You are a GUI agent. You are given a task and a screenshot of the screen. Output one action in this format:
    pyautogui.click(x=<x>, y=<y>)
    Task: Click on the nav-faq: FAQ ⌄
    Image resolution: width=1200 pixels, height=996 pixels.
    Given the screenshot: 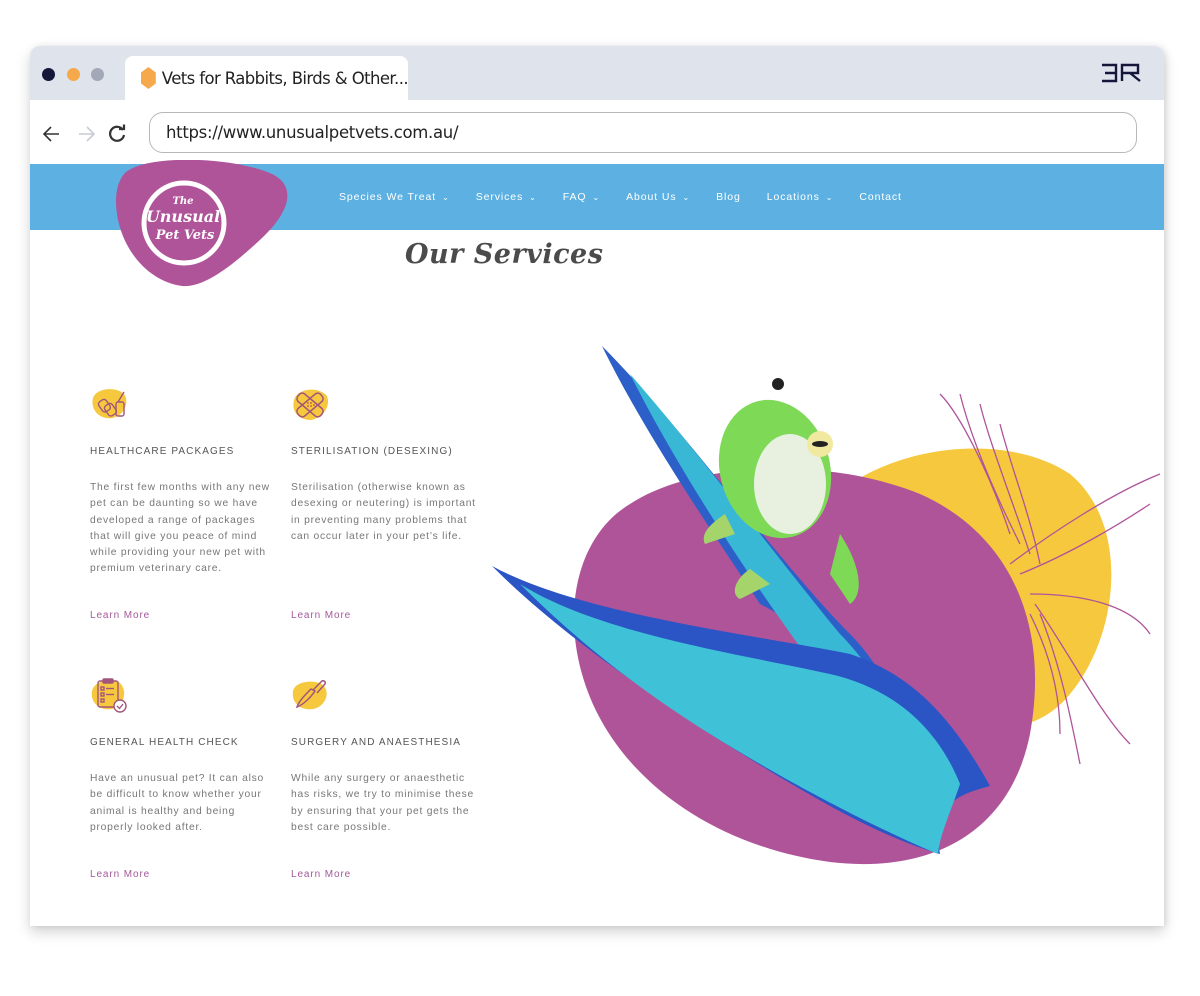 What is the action you would take?
    pyautogui.click(x=581, y=197)
    